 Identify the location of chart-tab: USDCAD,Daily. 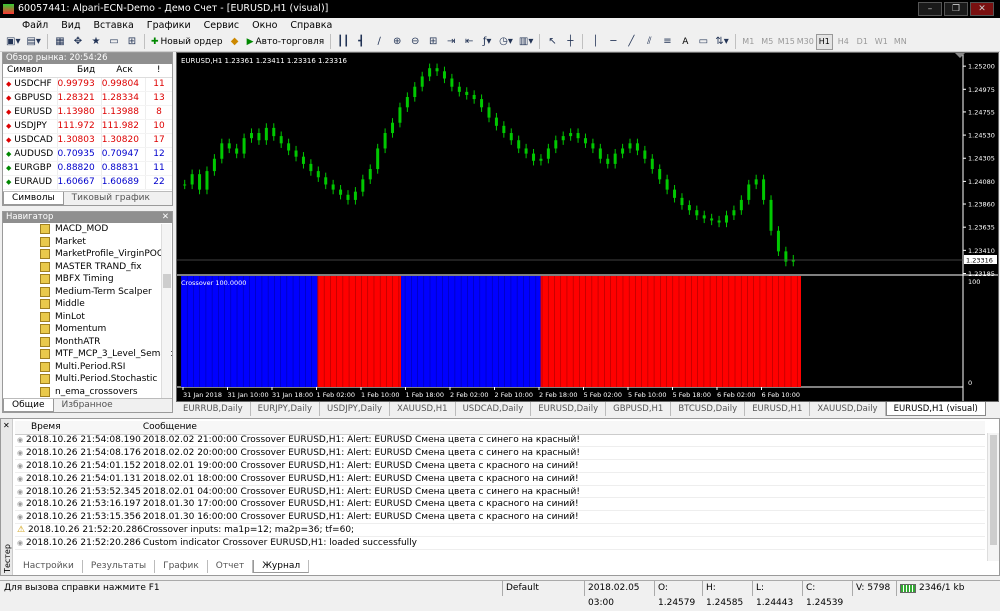
(494, 409).